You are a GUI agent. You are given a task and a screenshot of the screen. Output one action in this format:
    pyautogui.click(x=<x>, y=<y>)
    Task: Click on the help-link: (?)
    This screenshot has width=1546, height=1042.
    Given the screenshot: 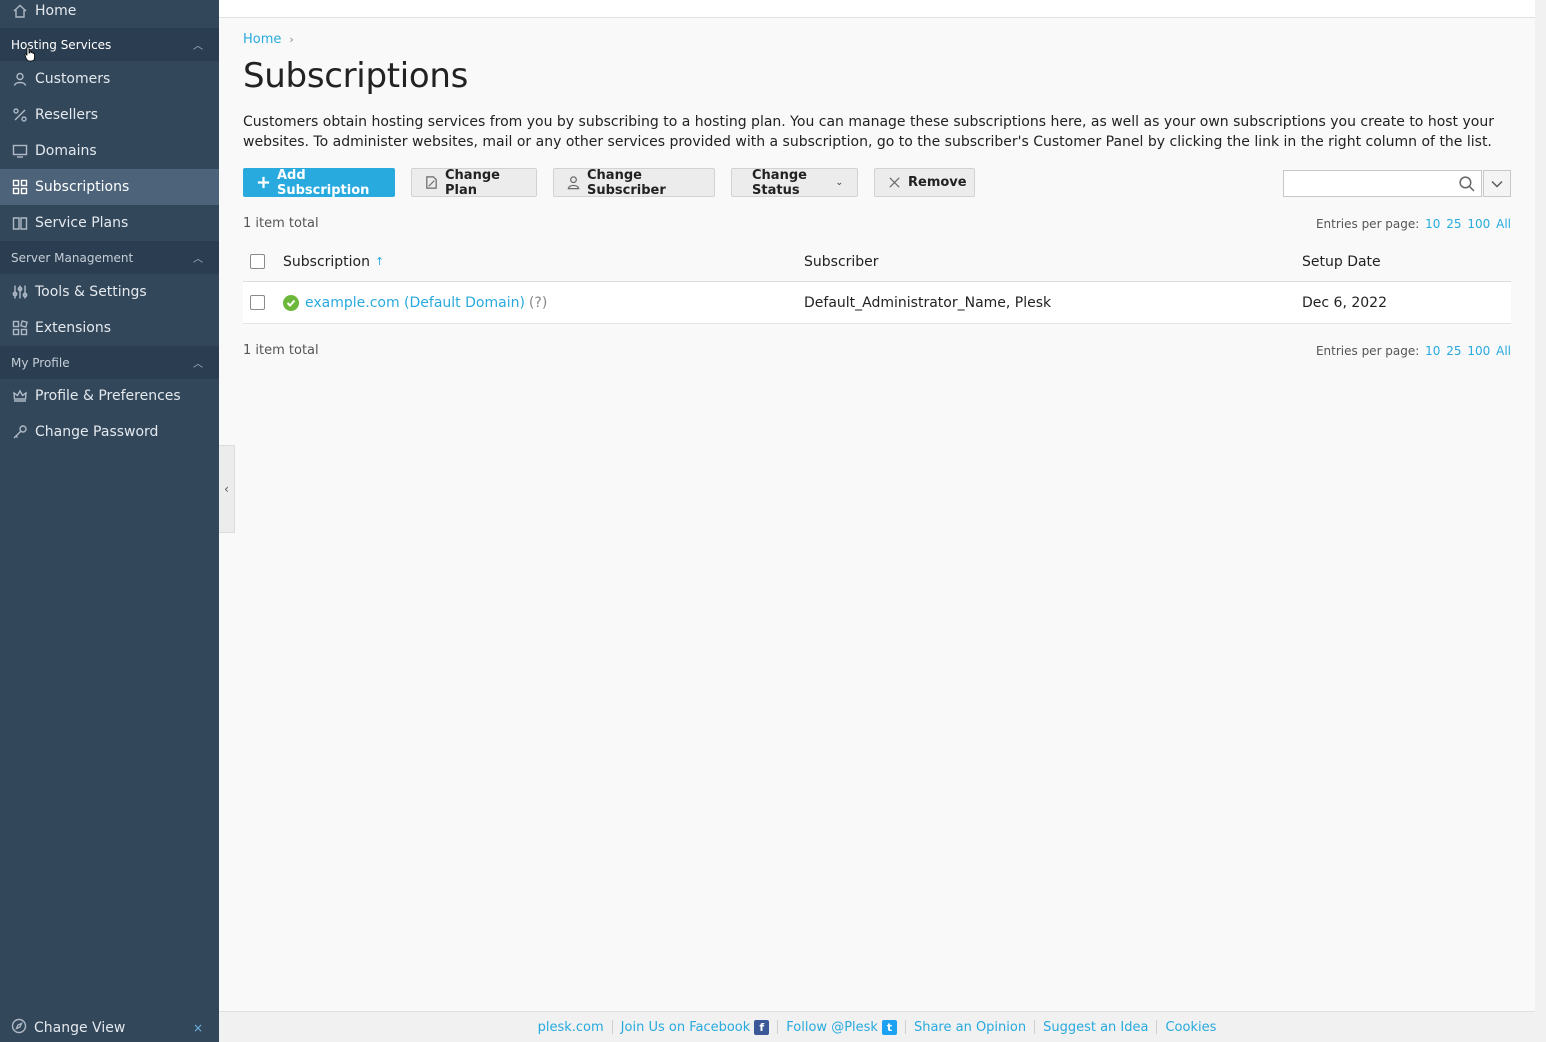 What is the action you would take?
    pyautogui.click(x=538, y=303)
    